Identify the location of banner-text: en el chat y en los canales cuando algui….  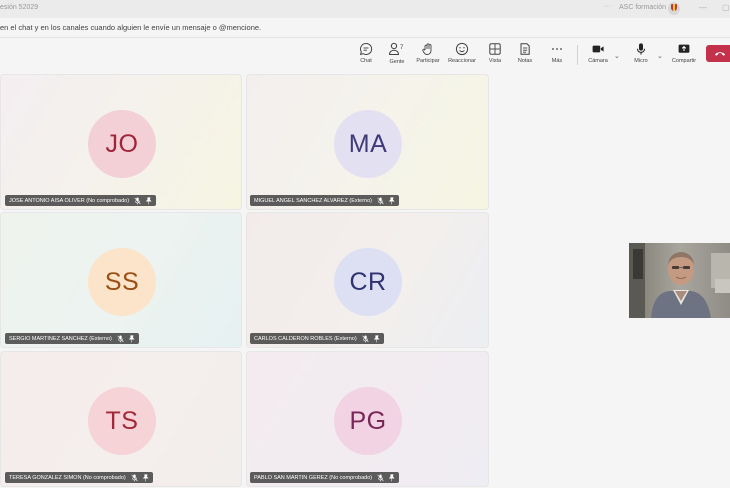
(131, 27).